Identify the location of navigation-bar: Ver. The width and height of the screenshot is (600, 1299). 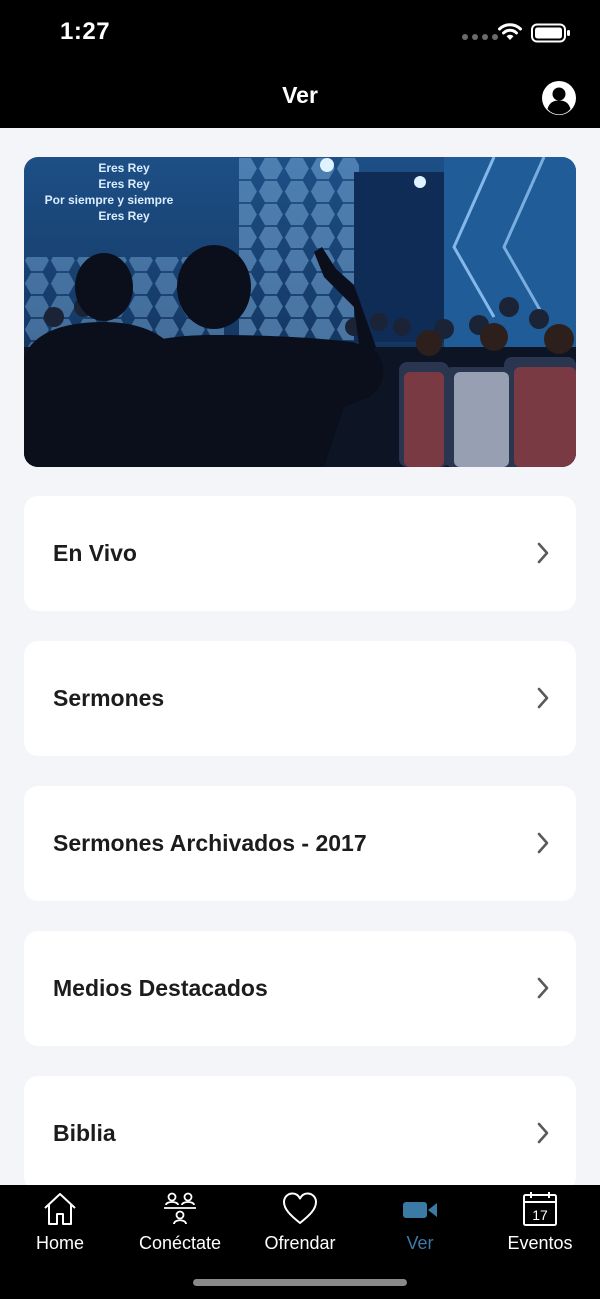
(300, 96).